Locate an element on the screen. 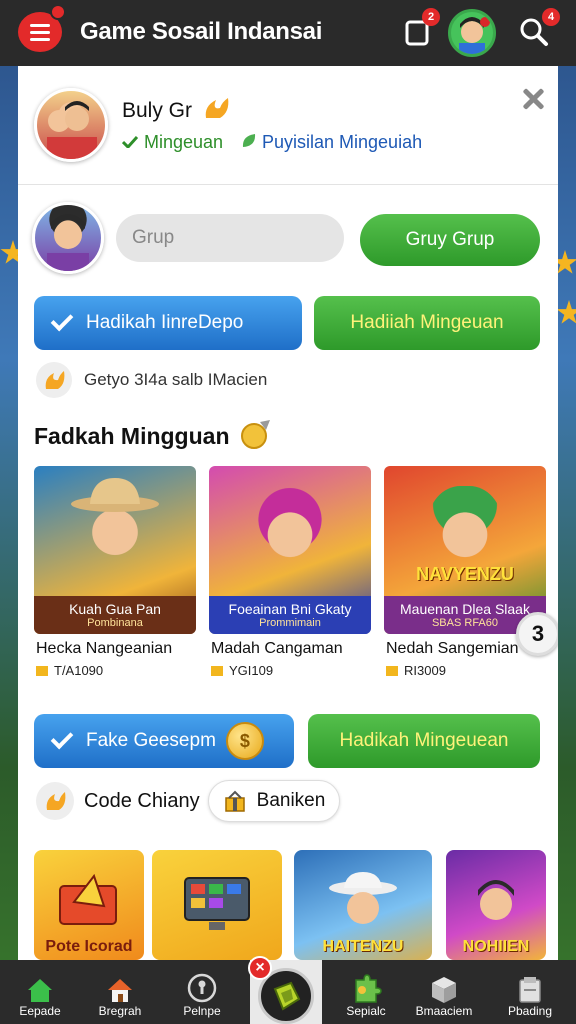  reward-card: Kuah Gua Pan Pombinana is located at coordinates (115, 550).